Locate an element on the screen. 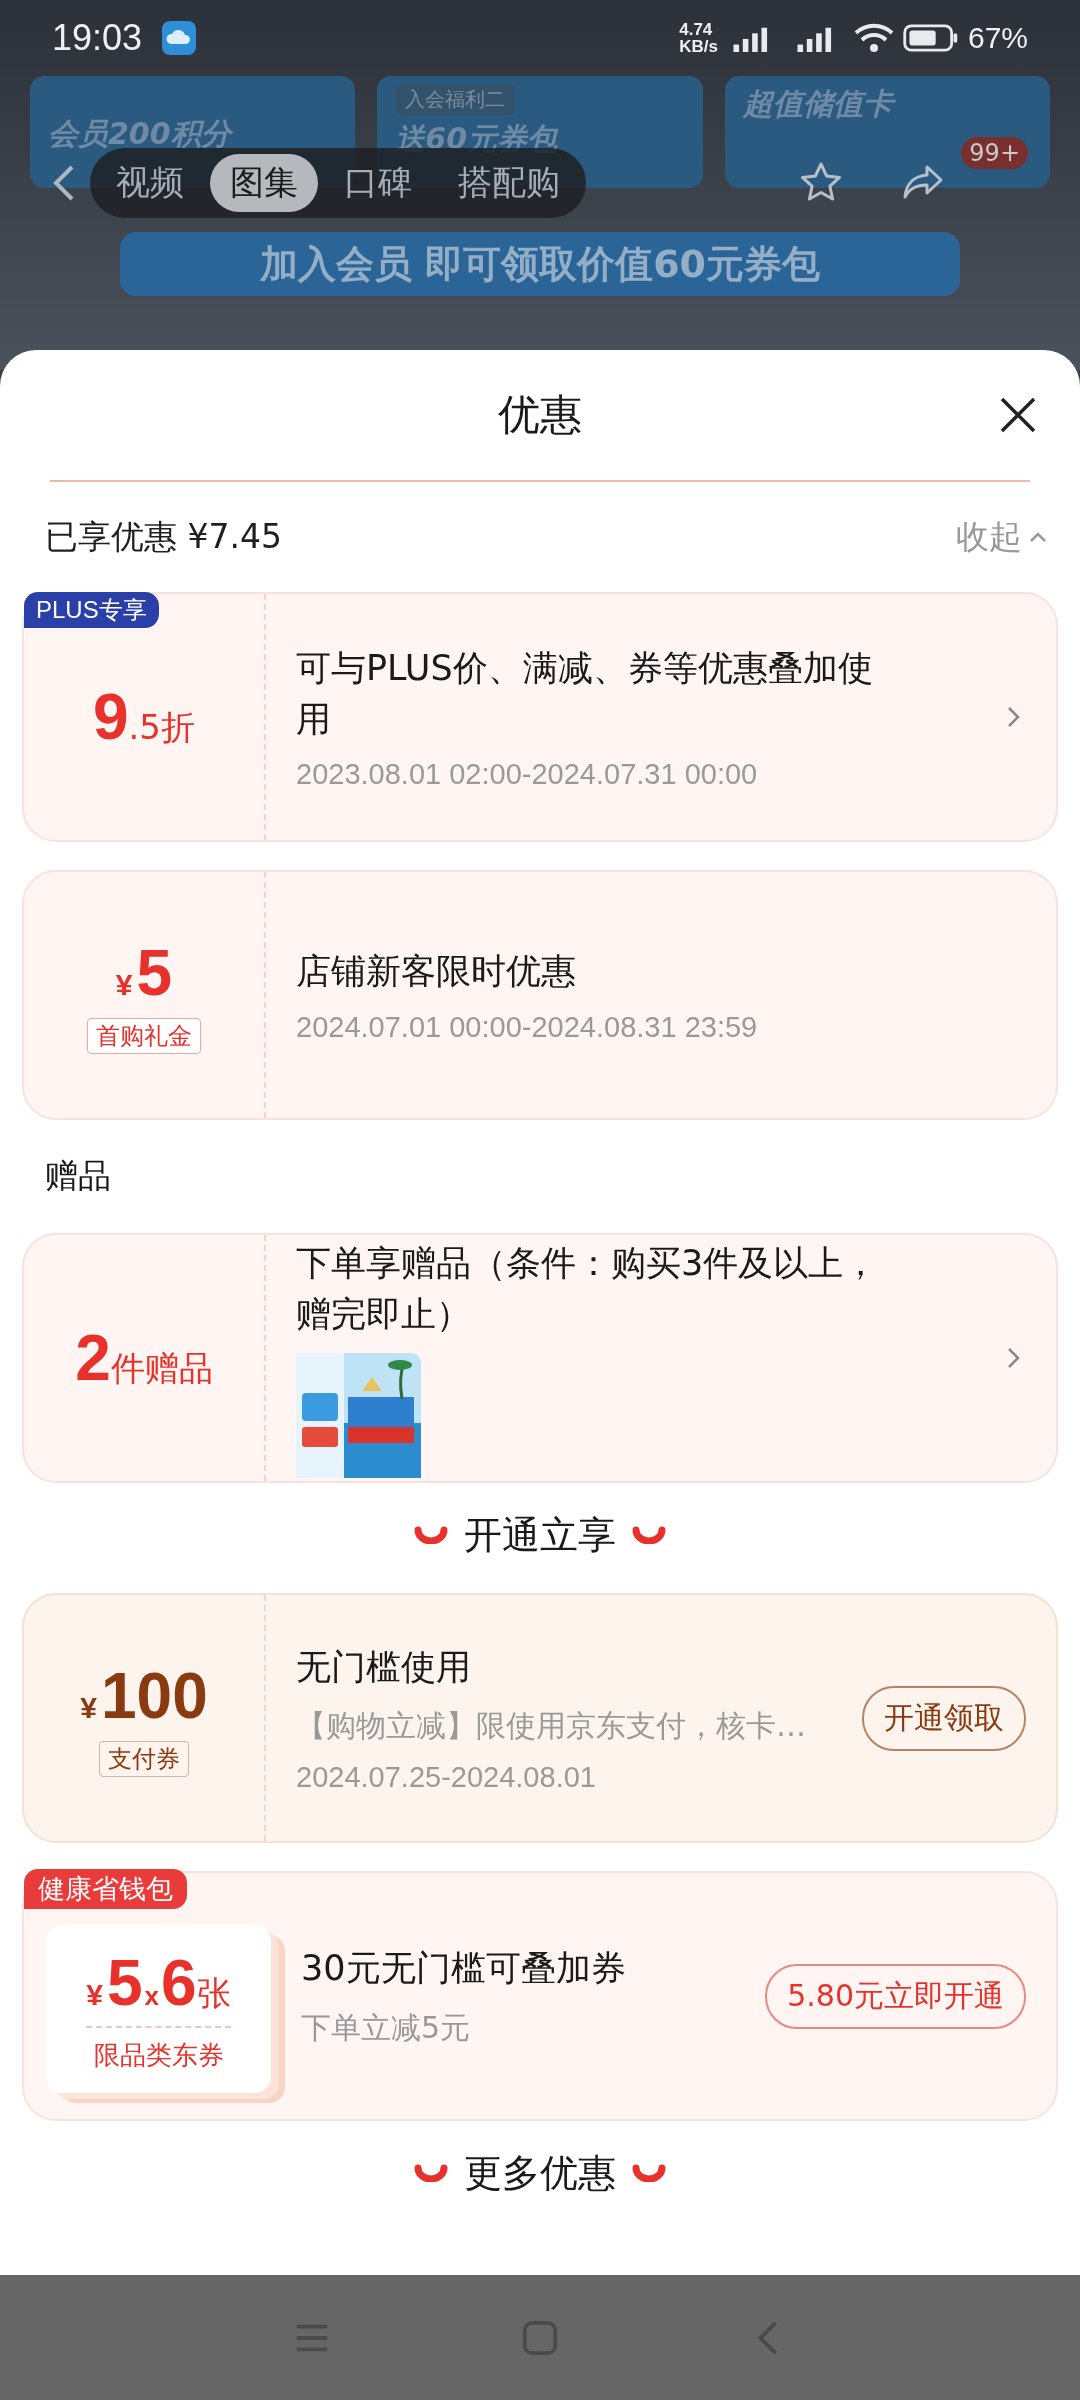 The height and width of the screenshot is (2400, 1080). section-label: 赠品 is located at coordinates (78, 1176).